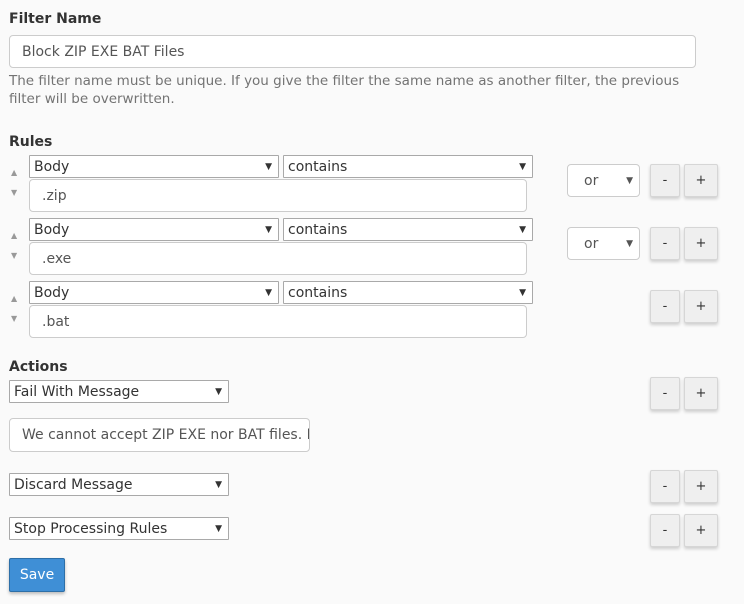  What do you see at coordinates (278, 258) in the screenshot?
I see `rule-value-input: .exe` at bounding box center [278, 258].